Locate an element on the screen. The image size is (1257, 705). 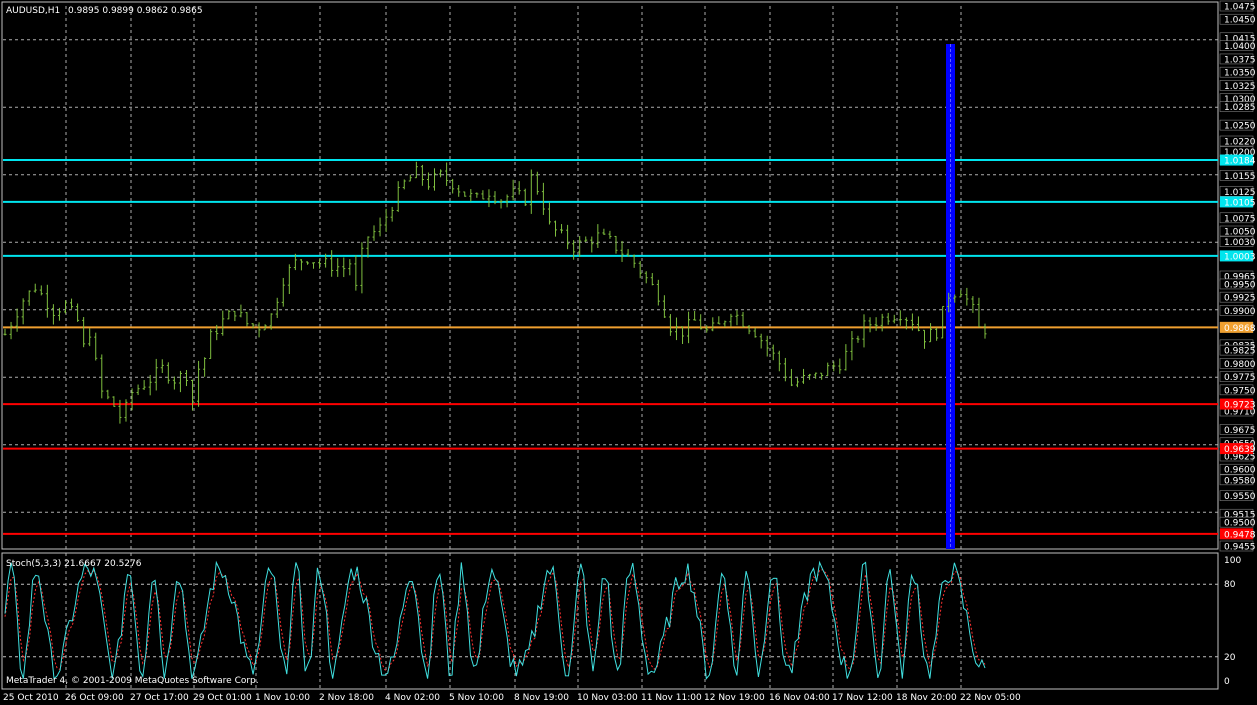
price-tick-label: 0.9455 is located at coordinates (1240, 548).